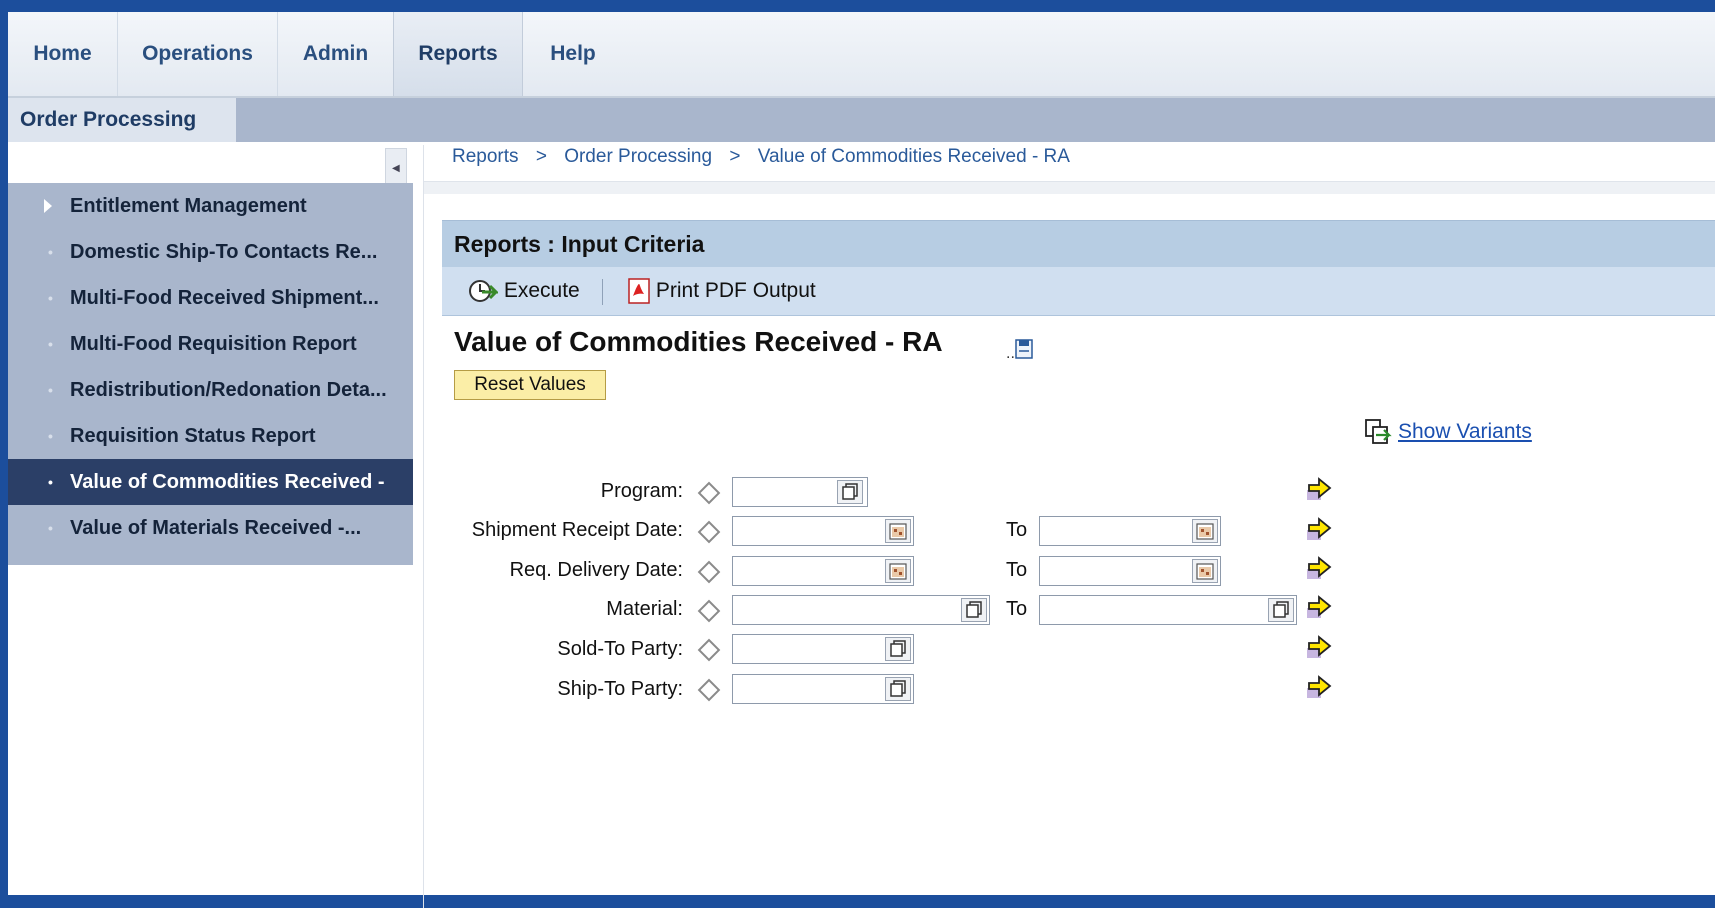 The image size is (1715, 908). Describe the element at coordinates (641, 491) in the screenshot. I see `program-label: Program:` at that location.